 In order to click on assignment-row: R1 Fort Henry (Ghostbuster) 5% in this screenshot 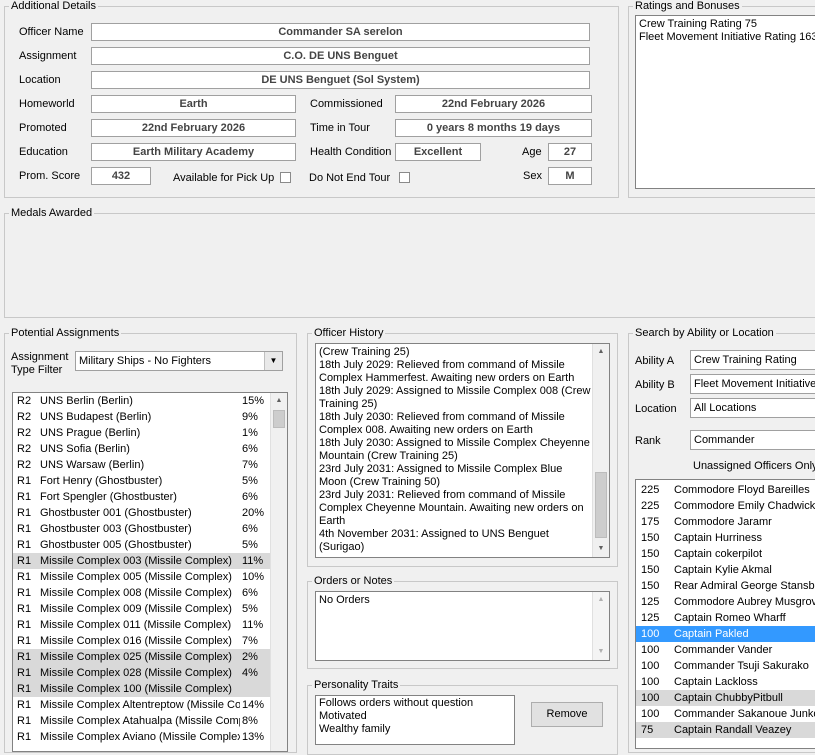, I will do `click(142, 481)`.